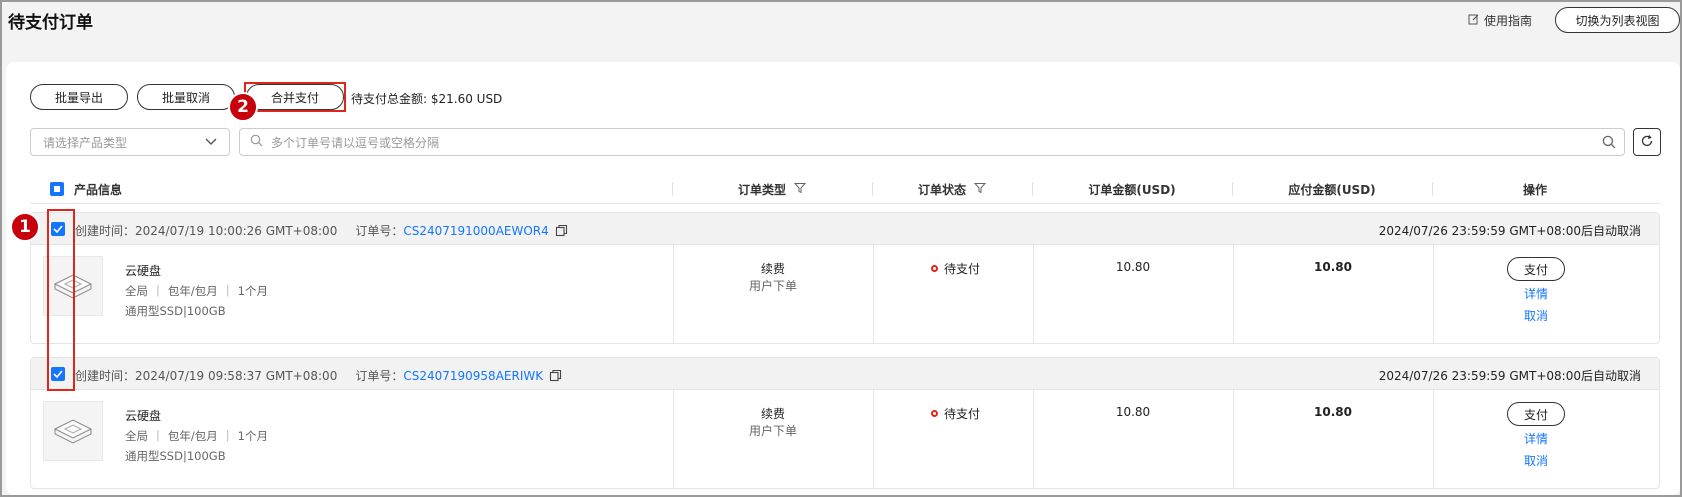  I want to click on refresh-button, so click(1647, 142).